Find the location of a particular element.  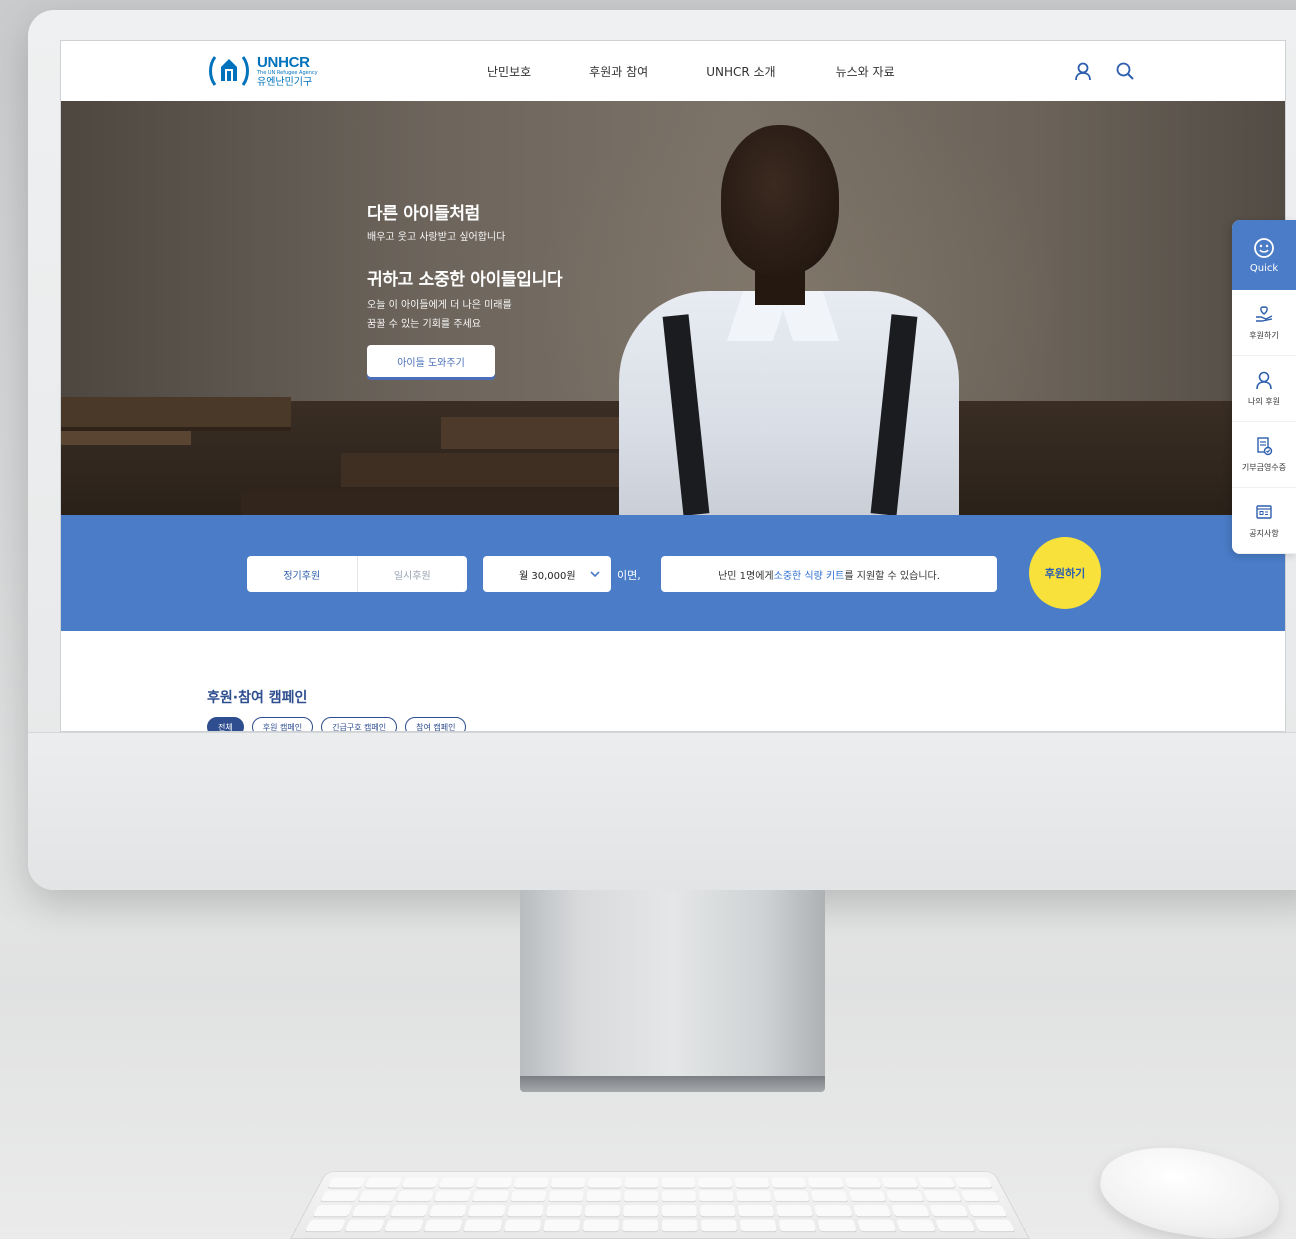

hero-headline-1: 다른 아이들처럼 is located at coordinates (423, 214).